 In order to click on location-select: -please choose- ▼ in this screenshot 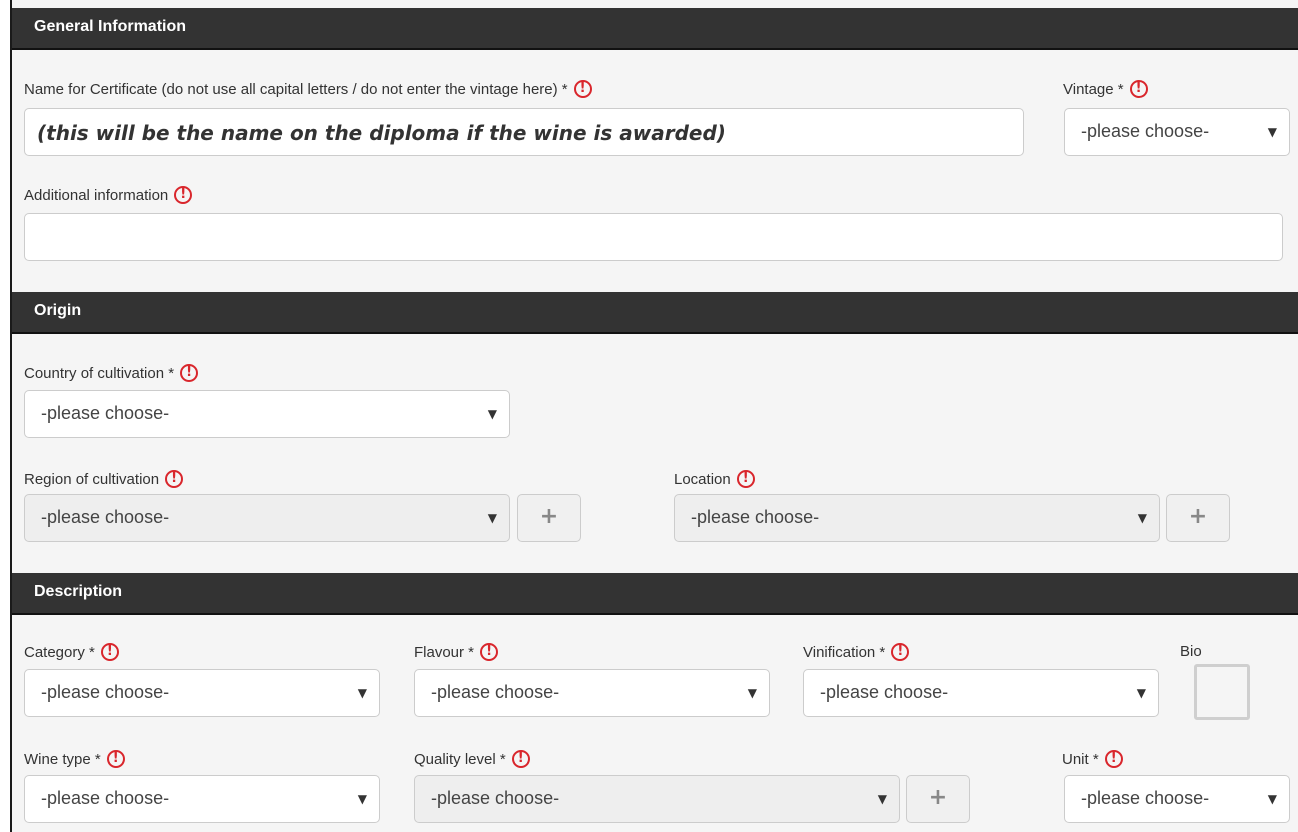, I will do `click(917, 518)`.